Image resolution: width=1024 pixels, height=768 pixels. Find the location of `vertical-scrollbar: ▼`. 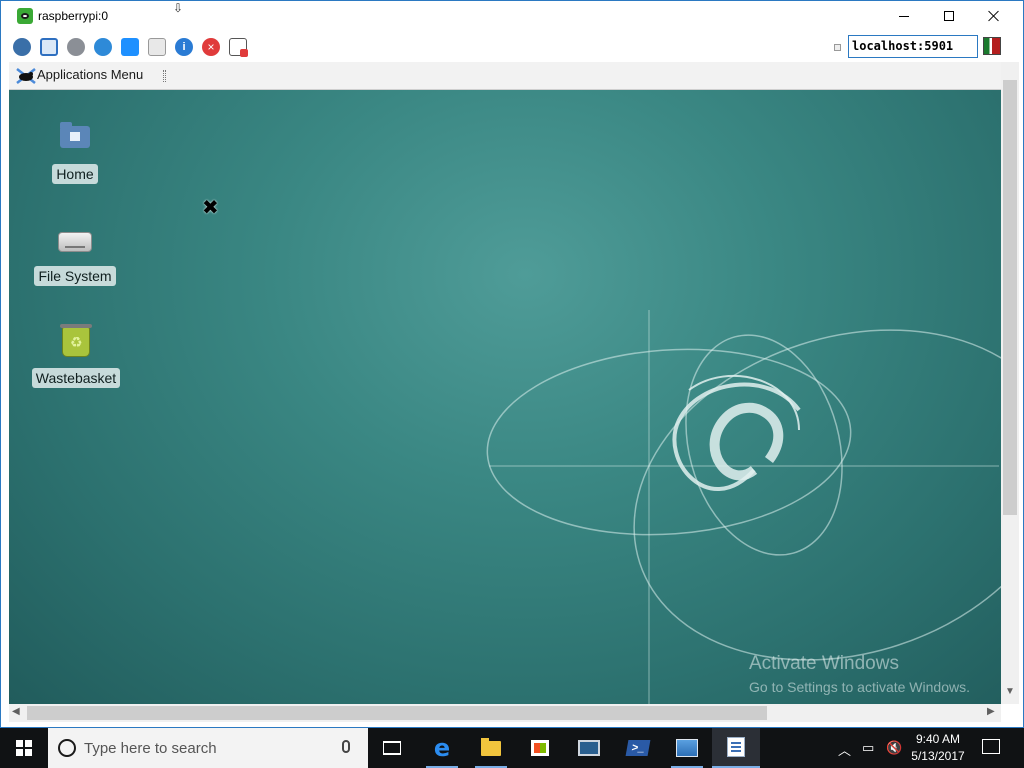

vertical-scrollbar: ▼ is located at coordinates (1010, 383).